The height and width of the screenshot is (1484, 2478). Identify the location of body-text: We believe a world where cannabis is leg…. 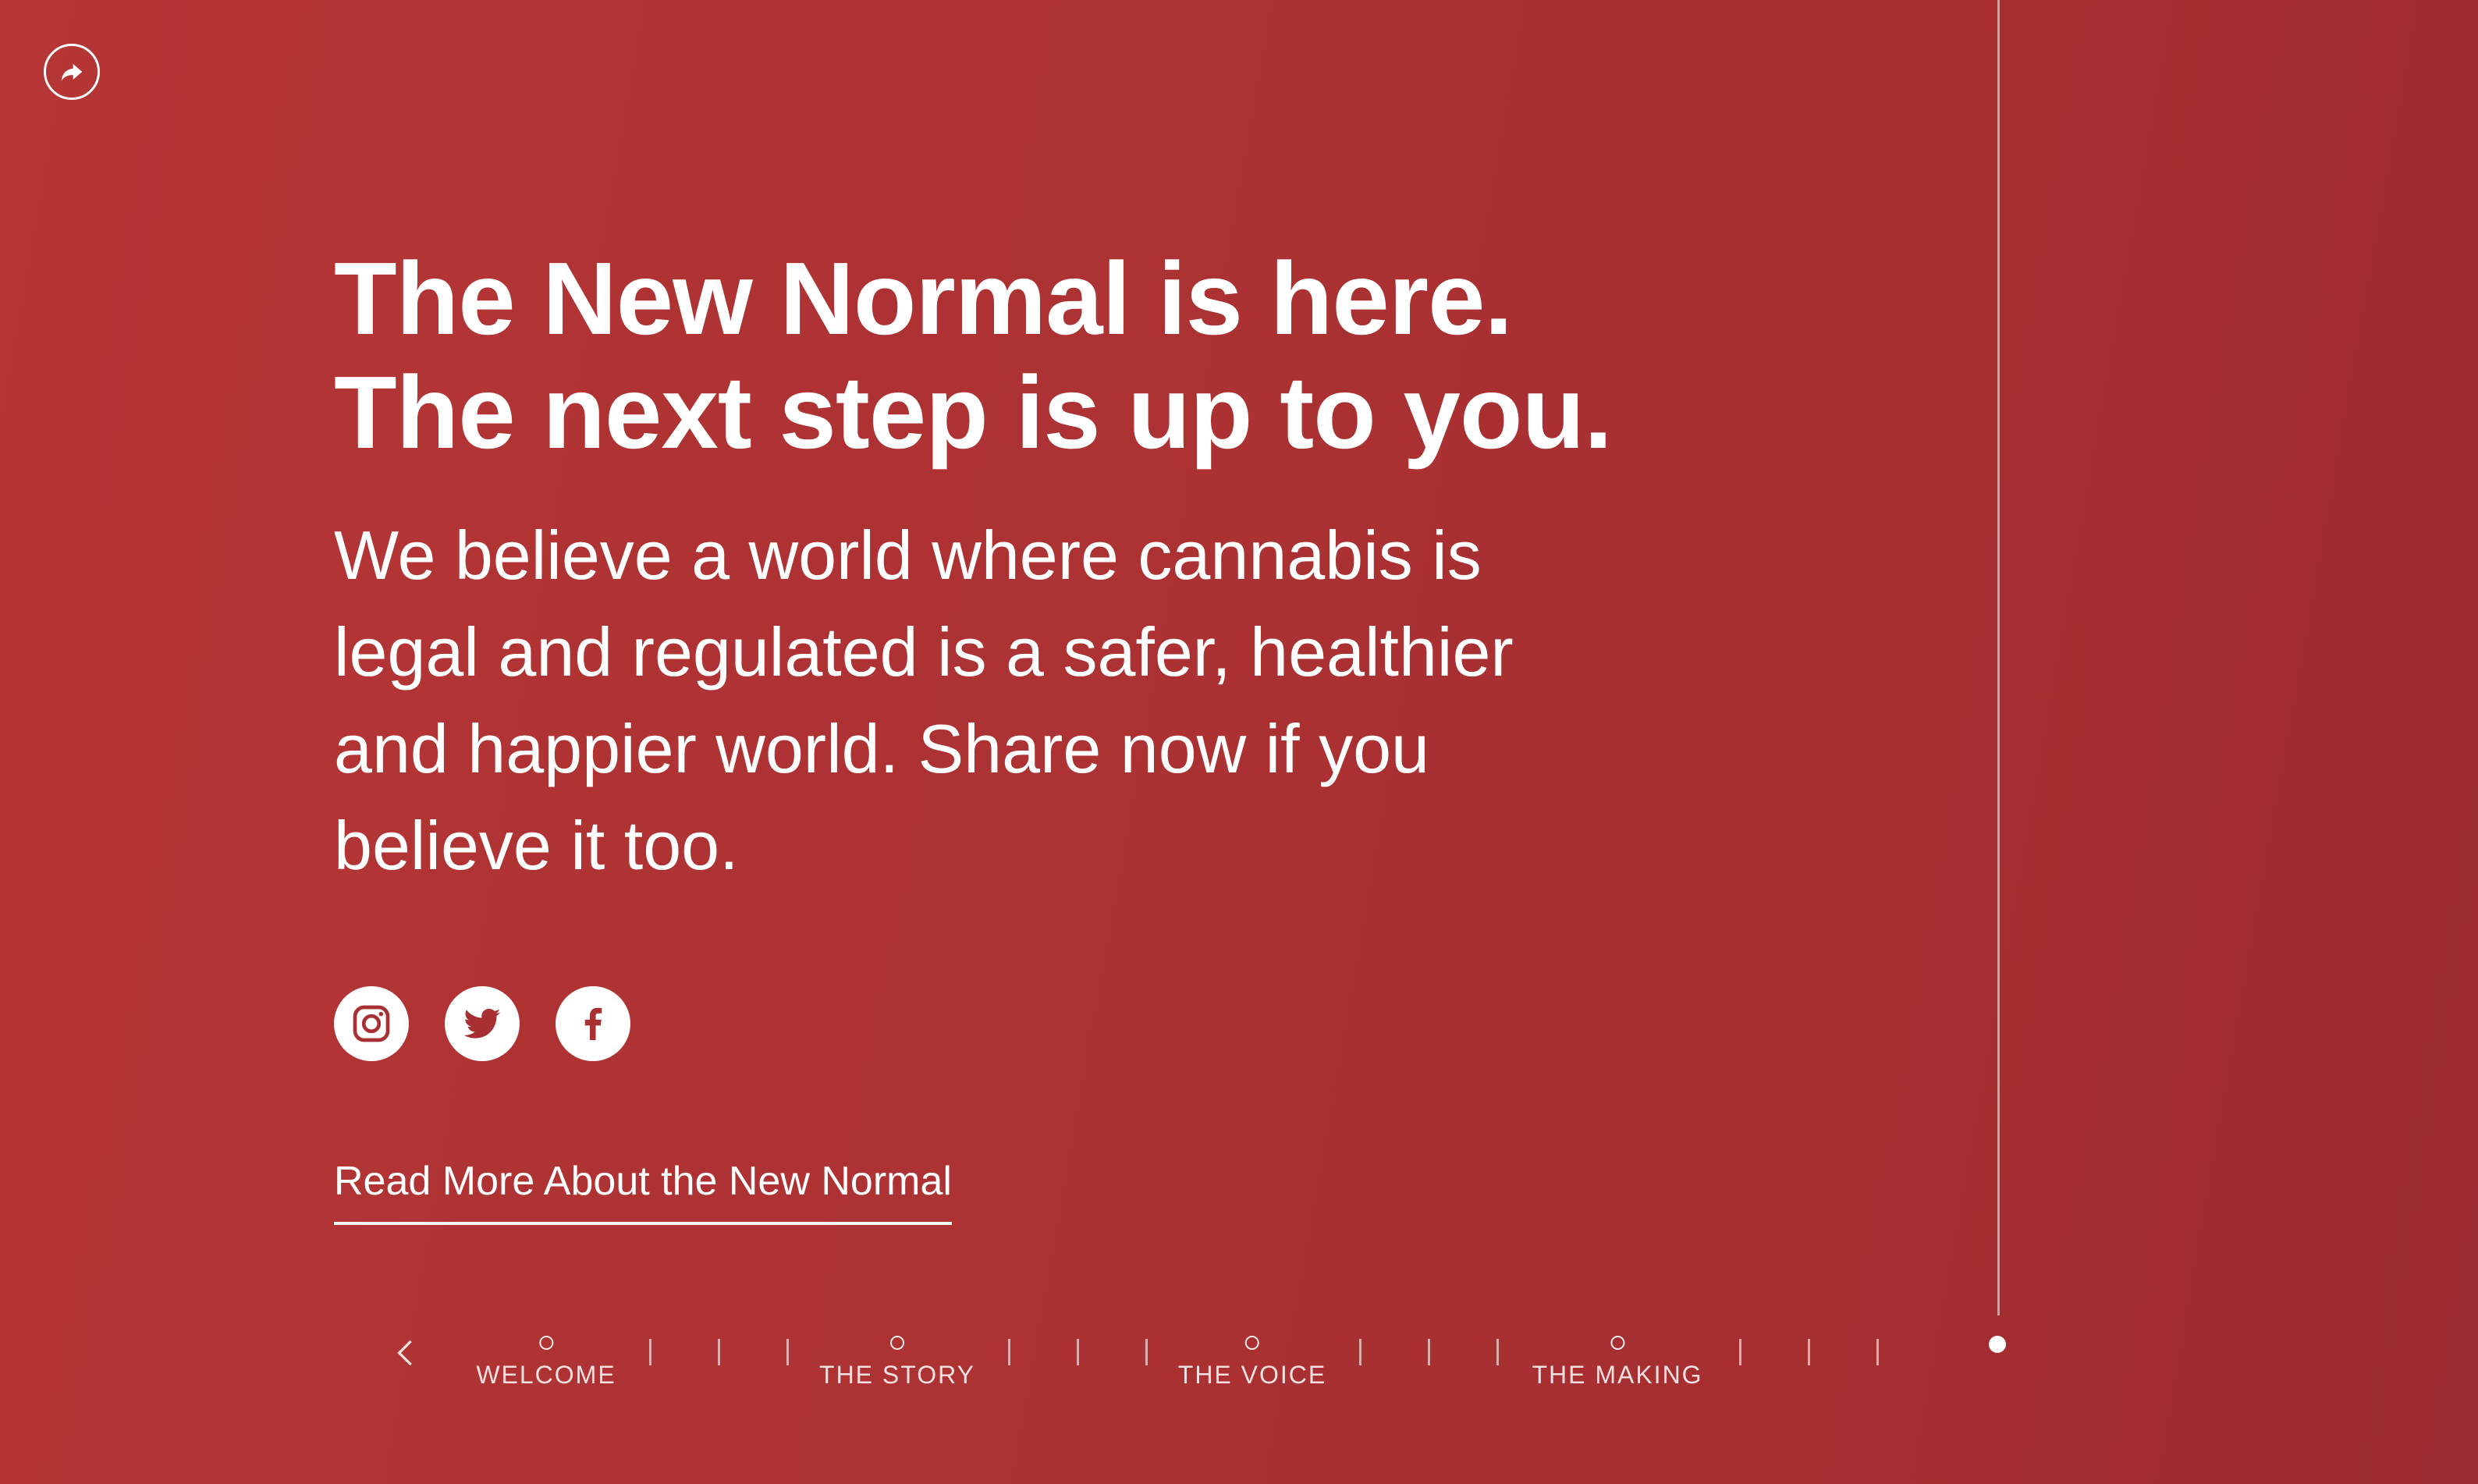
(924, 701).